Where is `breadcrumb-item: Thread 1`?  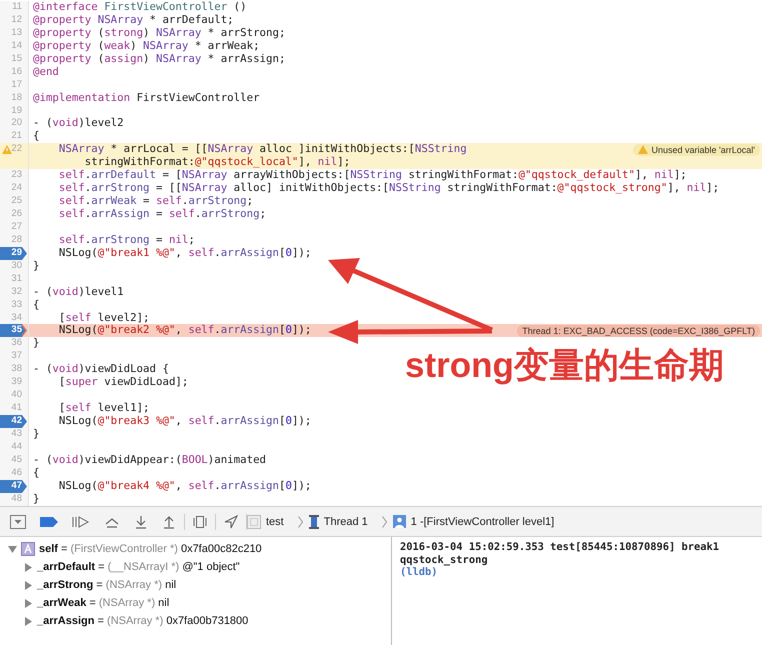
breadcrumb-item: Thread 1 is located at coordinates (338, 521).